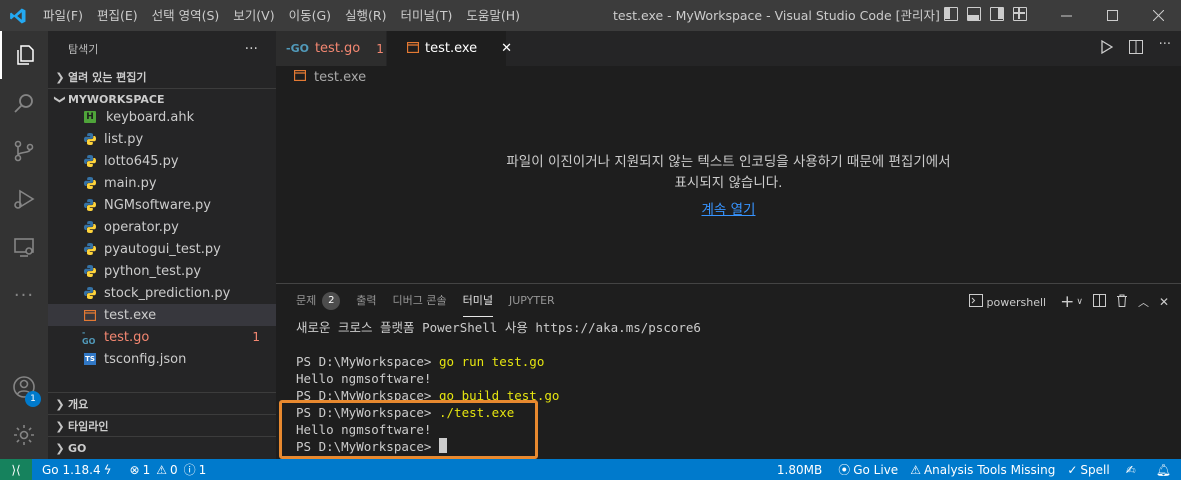  Describe the element at coordinates (162, 77) in the screenshot. I see `open-editors-section: ❯ 열려 있는 편집기` at that location.